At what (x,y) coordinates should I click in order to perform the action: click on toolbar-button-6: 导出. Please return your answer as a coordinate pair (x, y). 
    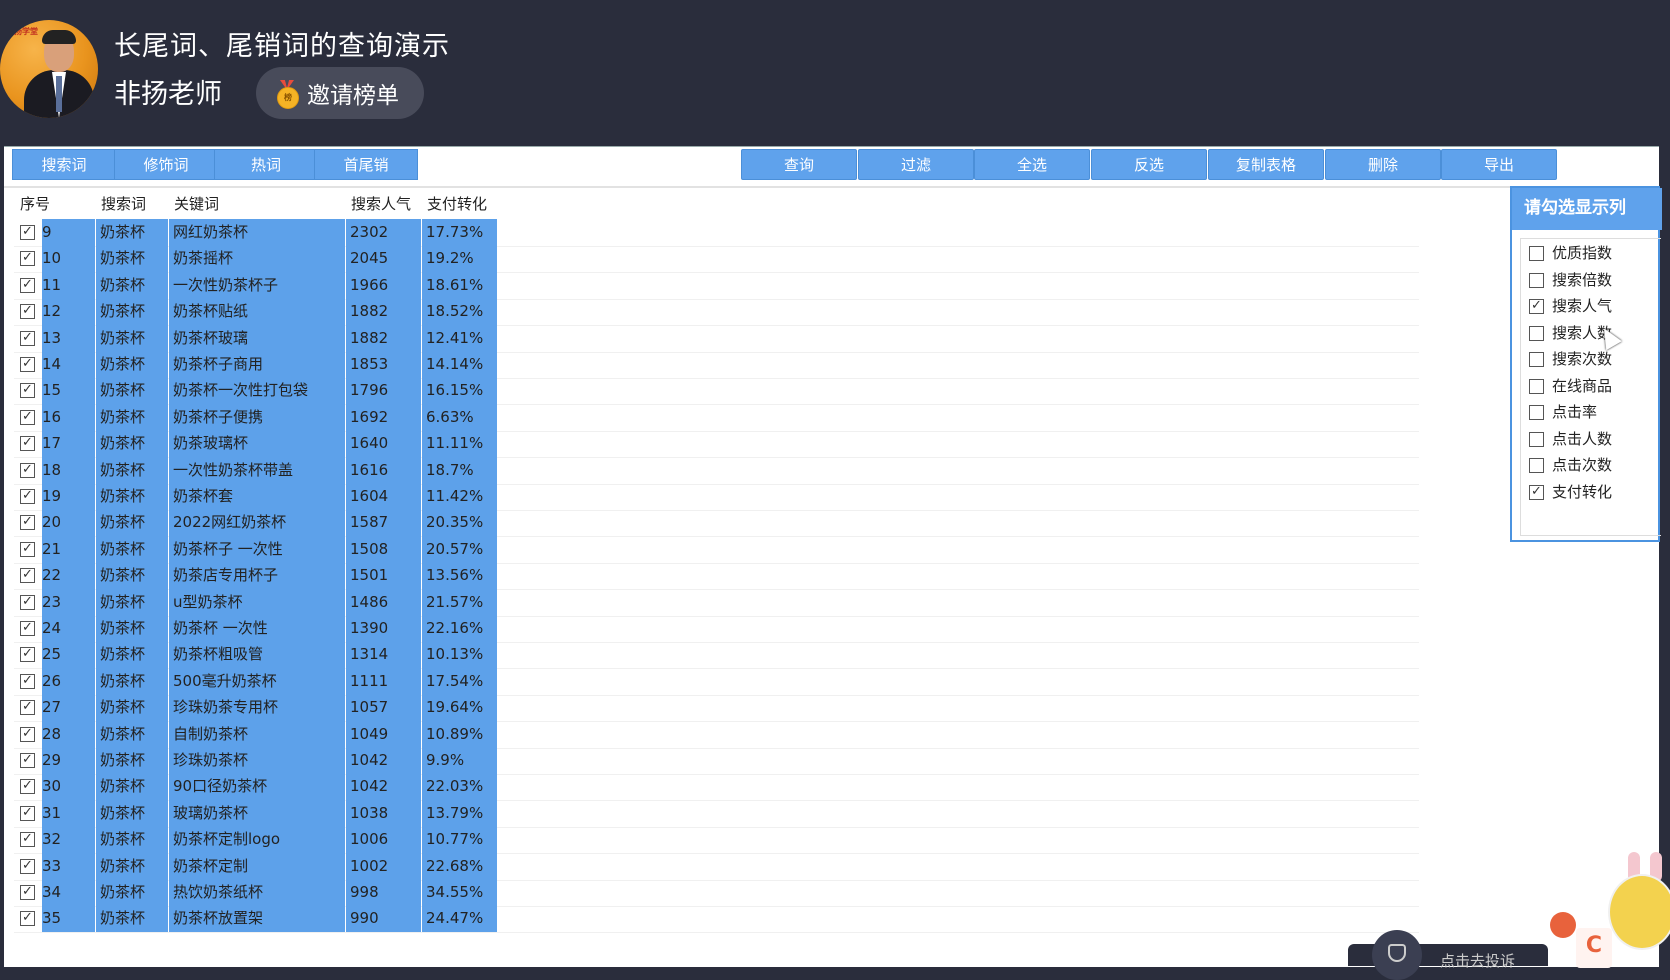
    Looking at the image, I should click on (1499, 164).